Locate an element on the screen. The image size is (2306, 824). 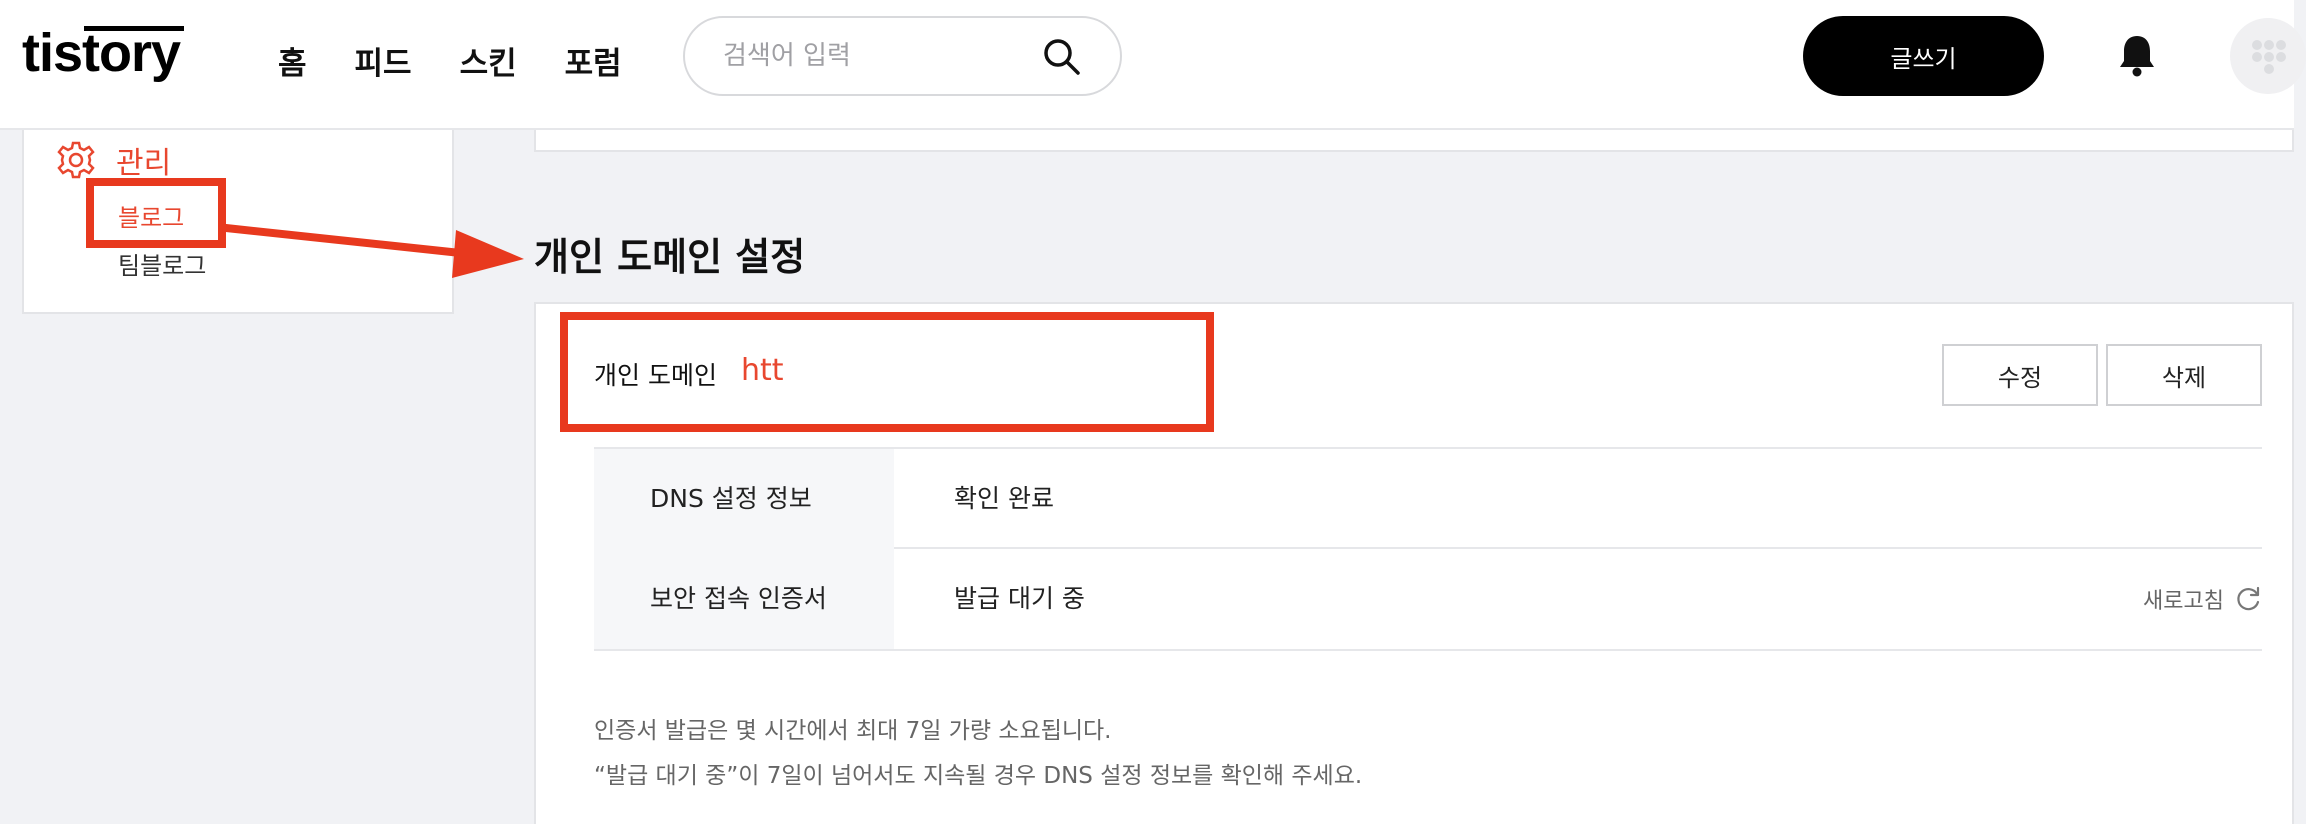
highlight-box-domain is located at coordinates (887, 372).